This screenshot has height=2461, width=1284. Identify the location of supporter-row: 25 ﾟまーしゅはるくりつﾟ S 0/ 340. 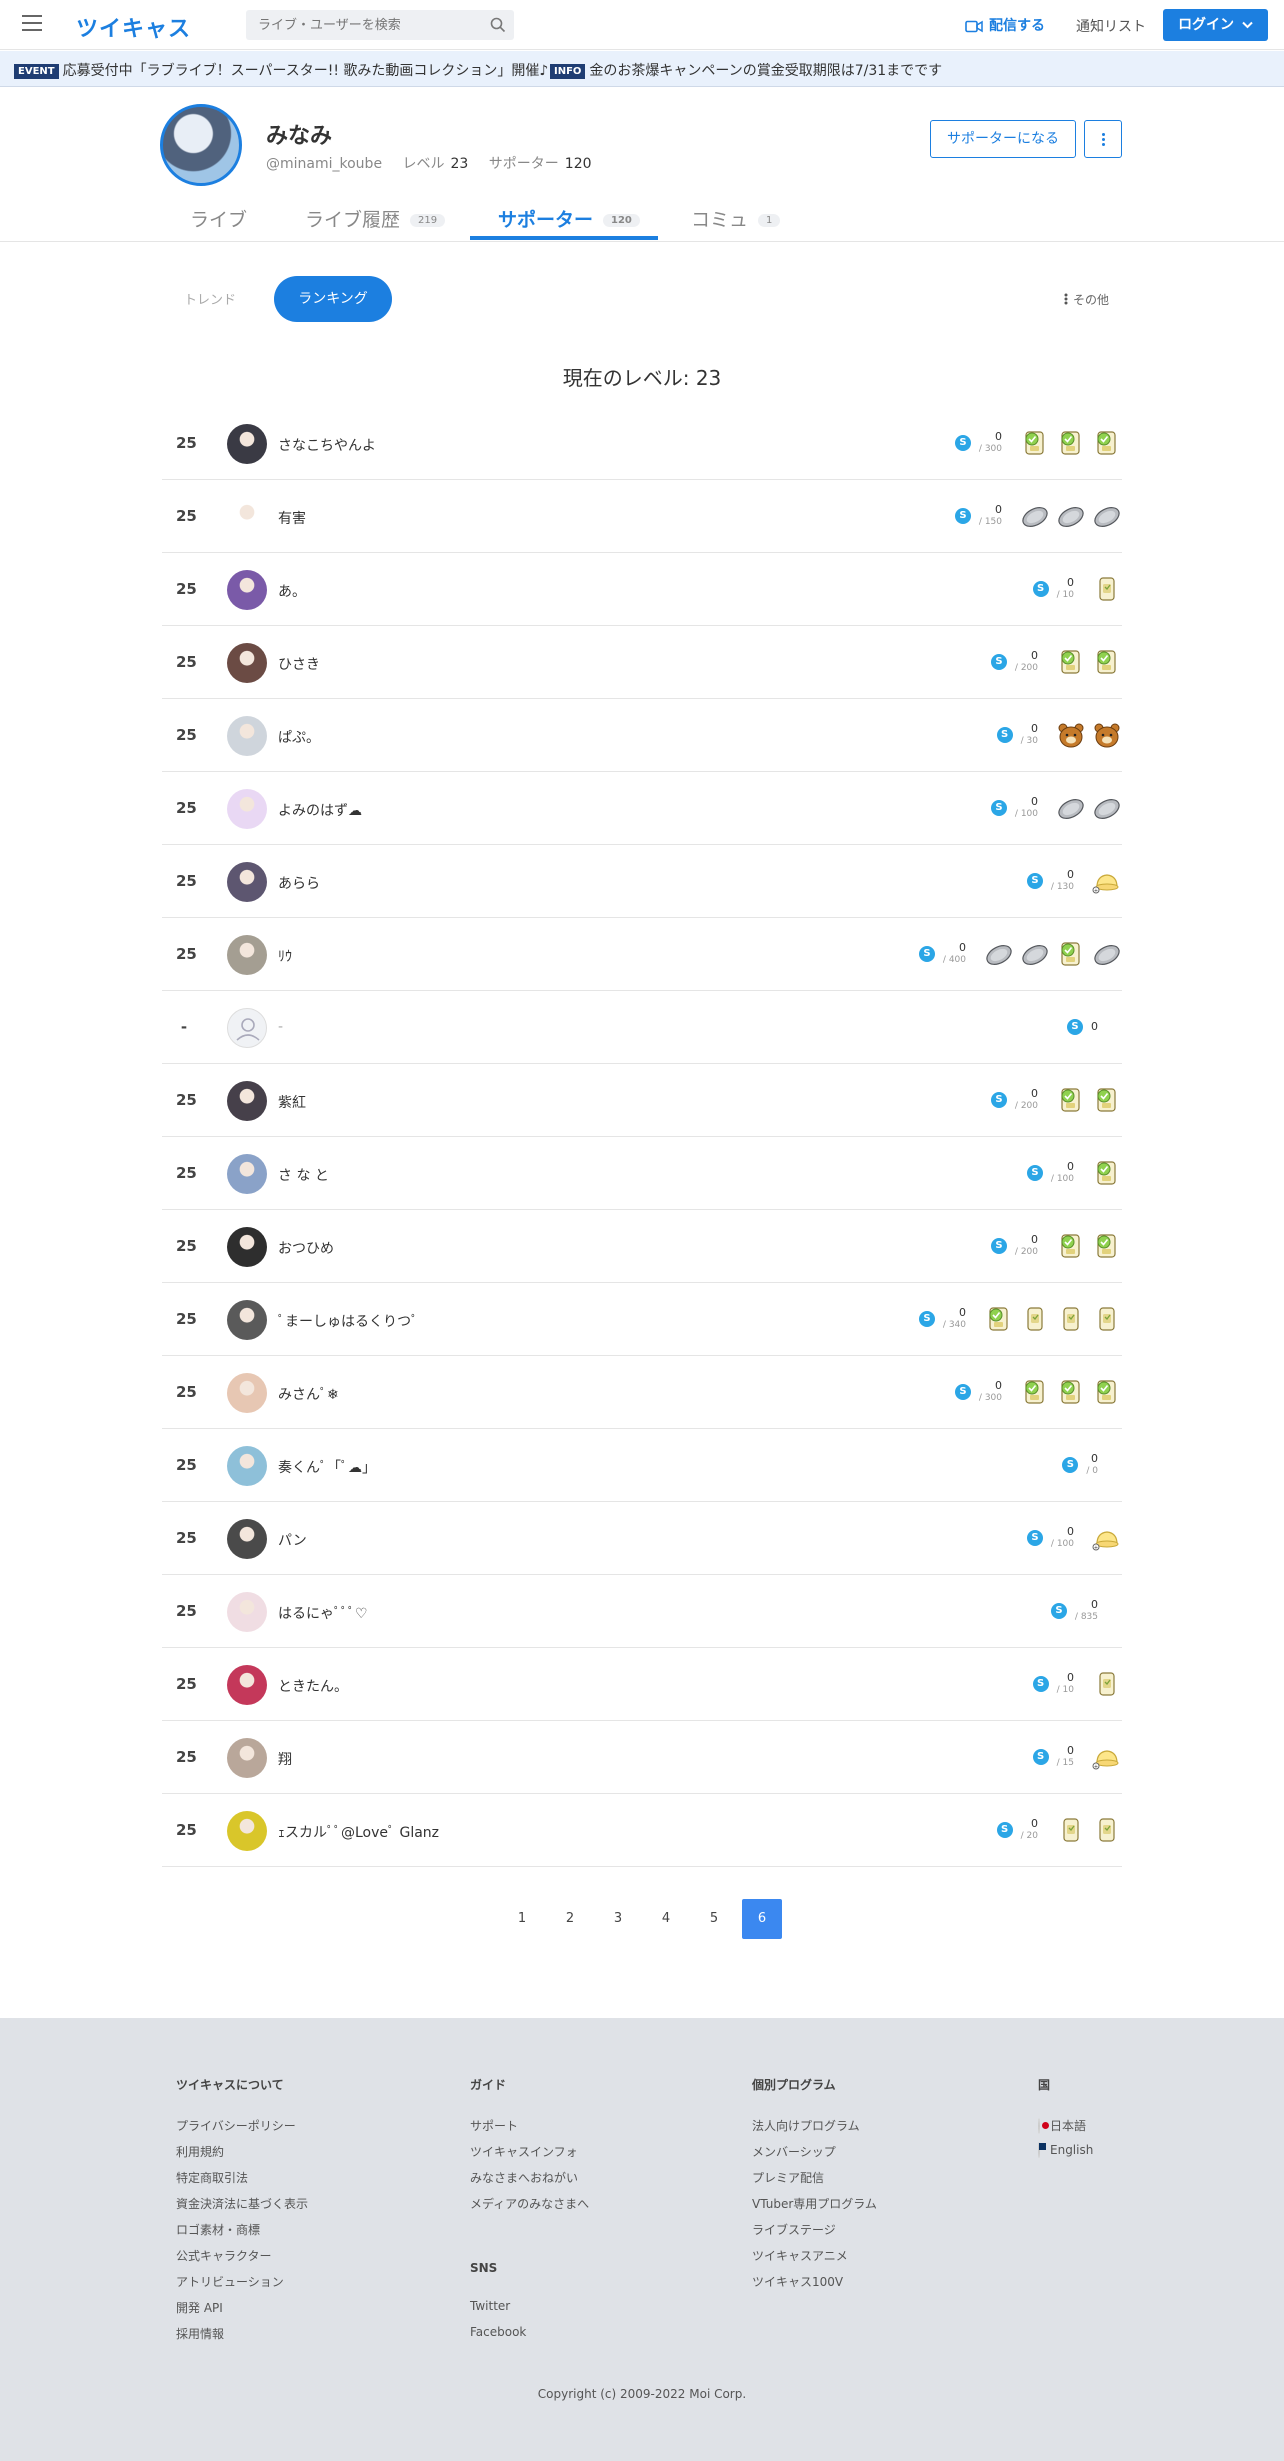
(642, 1319).